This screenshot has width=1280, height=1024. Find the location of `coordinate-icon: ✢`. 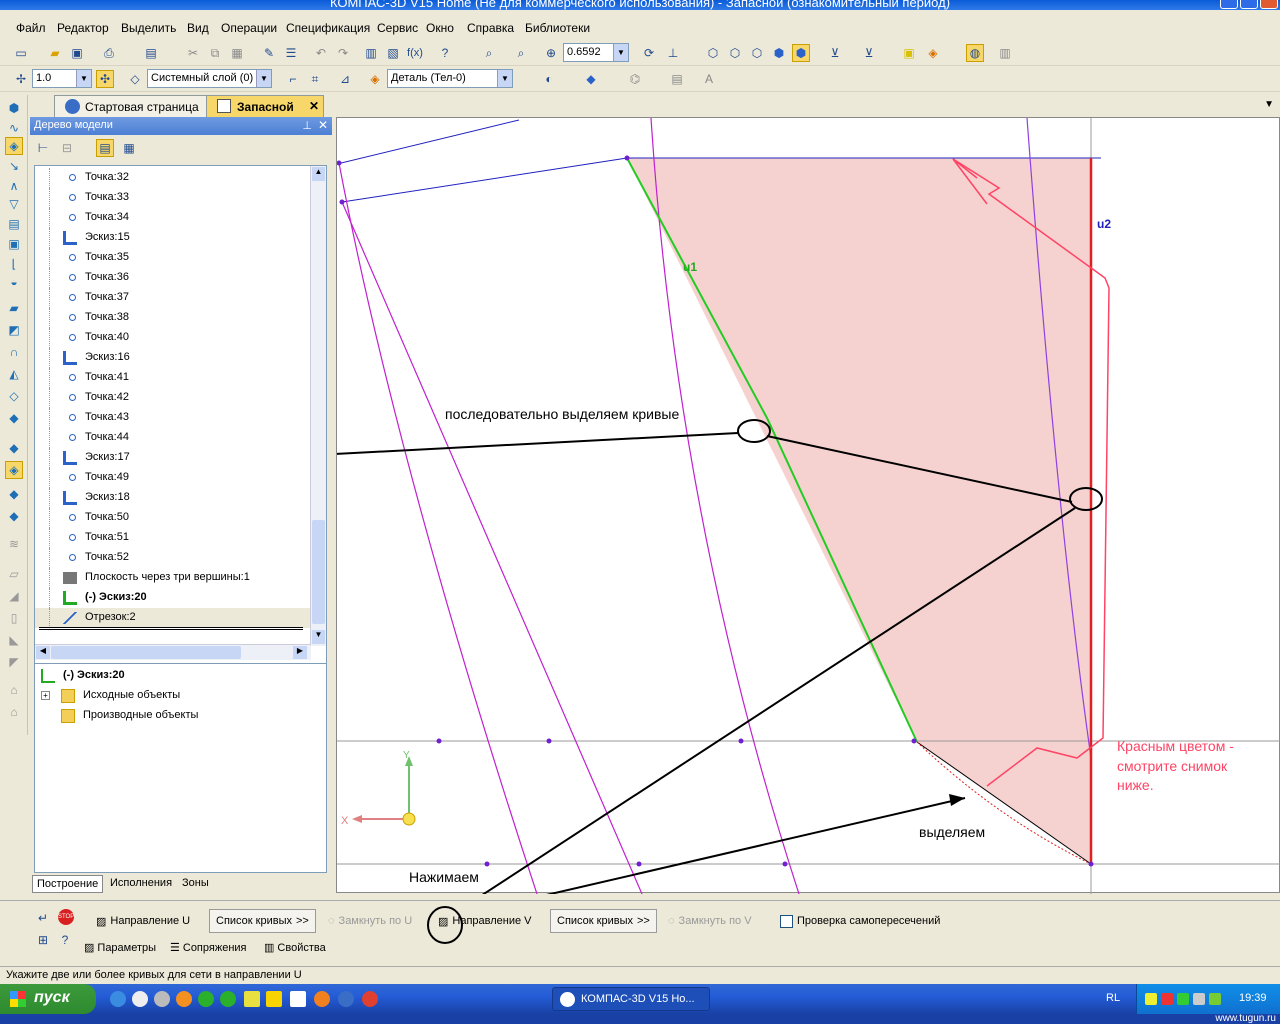

coordinate-icon: ✢ is located at coordinates (21, 79).